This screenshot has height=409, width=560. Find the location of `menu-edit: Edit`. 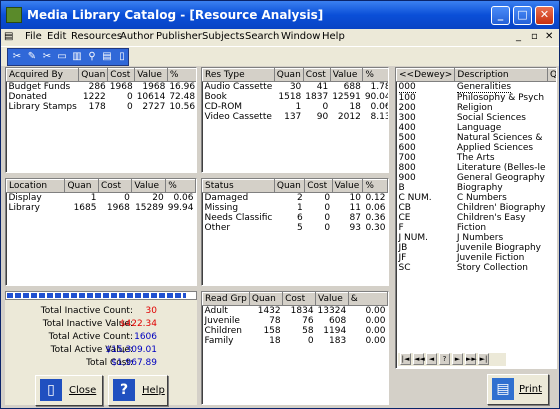

menu-edit: Edit is located at coordinates (56, 36).